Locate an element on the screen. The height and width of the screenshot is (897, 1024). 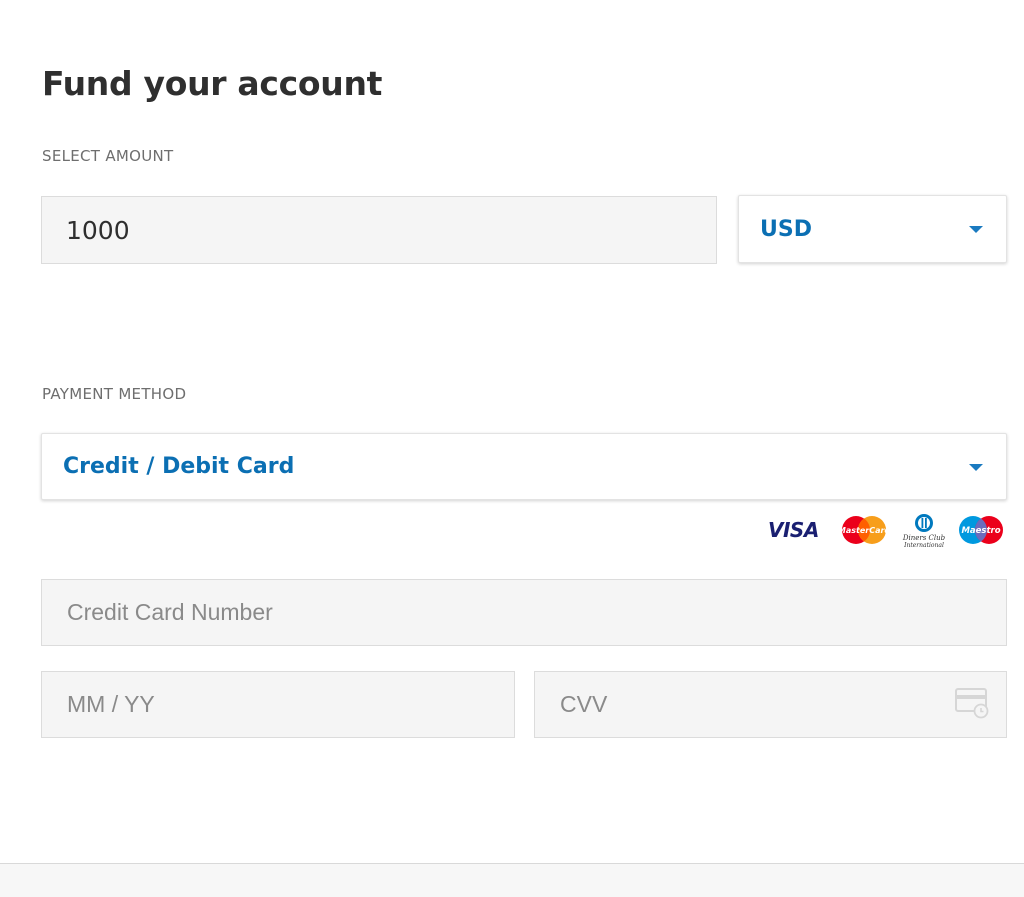
card-cvv-icon is located at coordinates (972, 703).